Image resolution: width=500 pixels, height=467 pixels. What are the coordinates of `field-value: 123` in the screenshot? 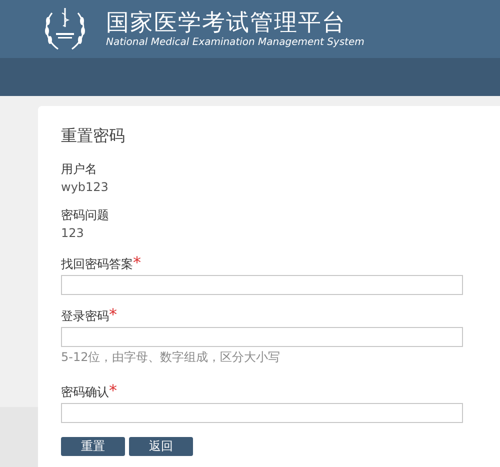 It's located at (73, 233).